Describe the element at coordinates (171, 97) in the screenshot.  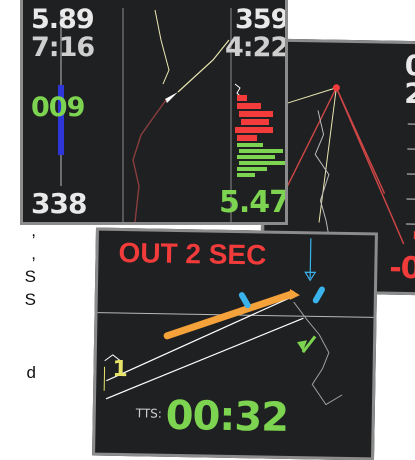
I see `boat-heading-marker` at that location.